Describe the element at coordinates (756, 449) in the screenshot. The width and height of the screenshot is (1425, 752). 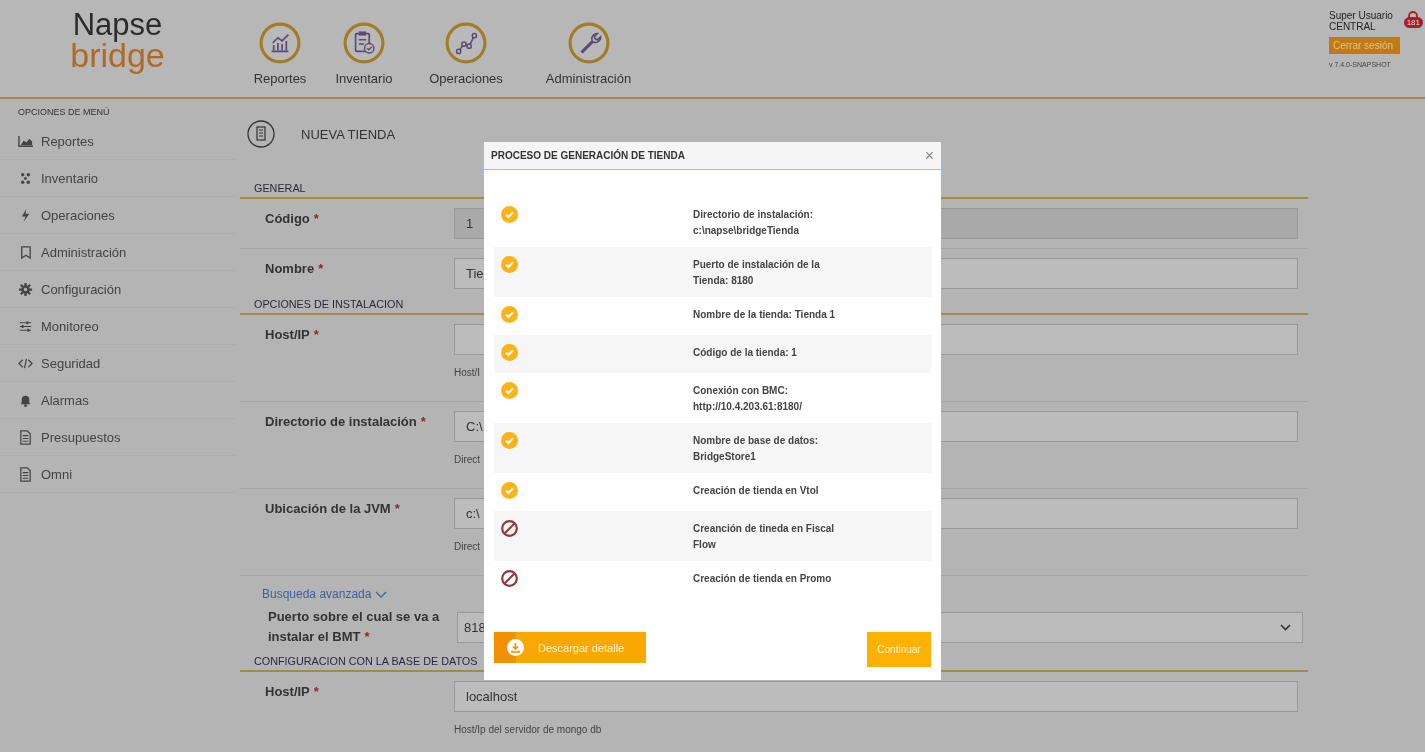
I see `step-text: Nombre de base de datos: BridgeStore1` at that location.